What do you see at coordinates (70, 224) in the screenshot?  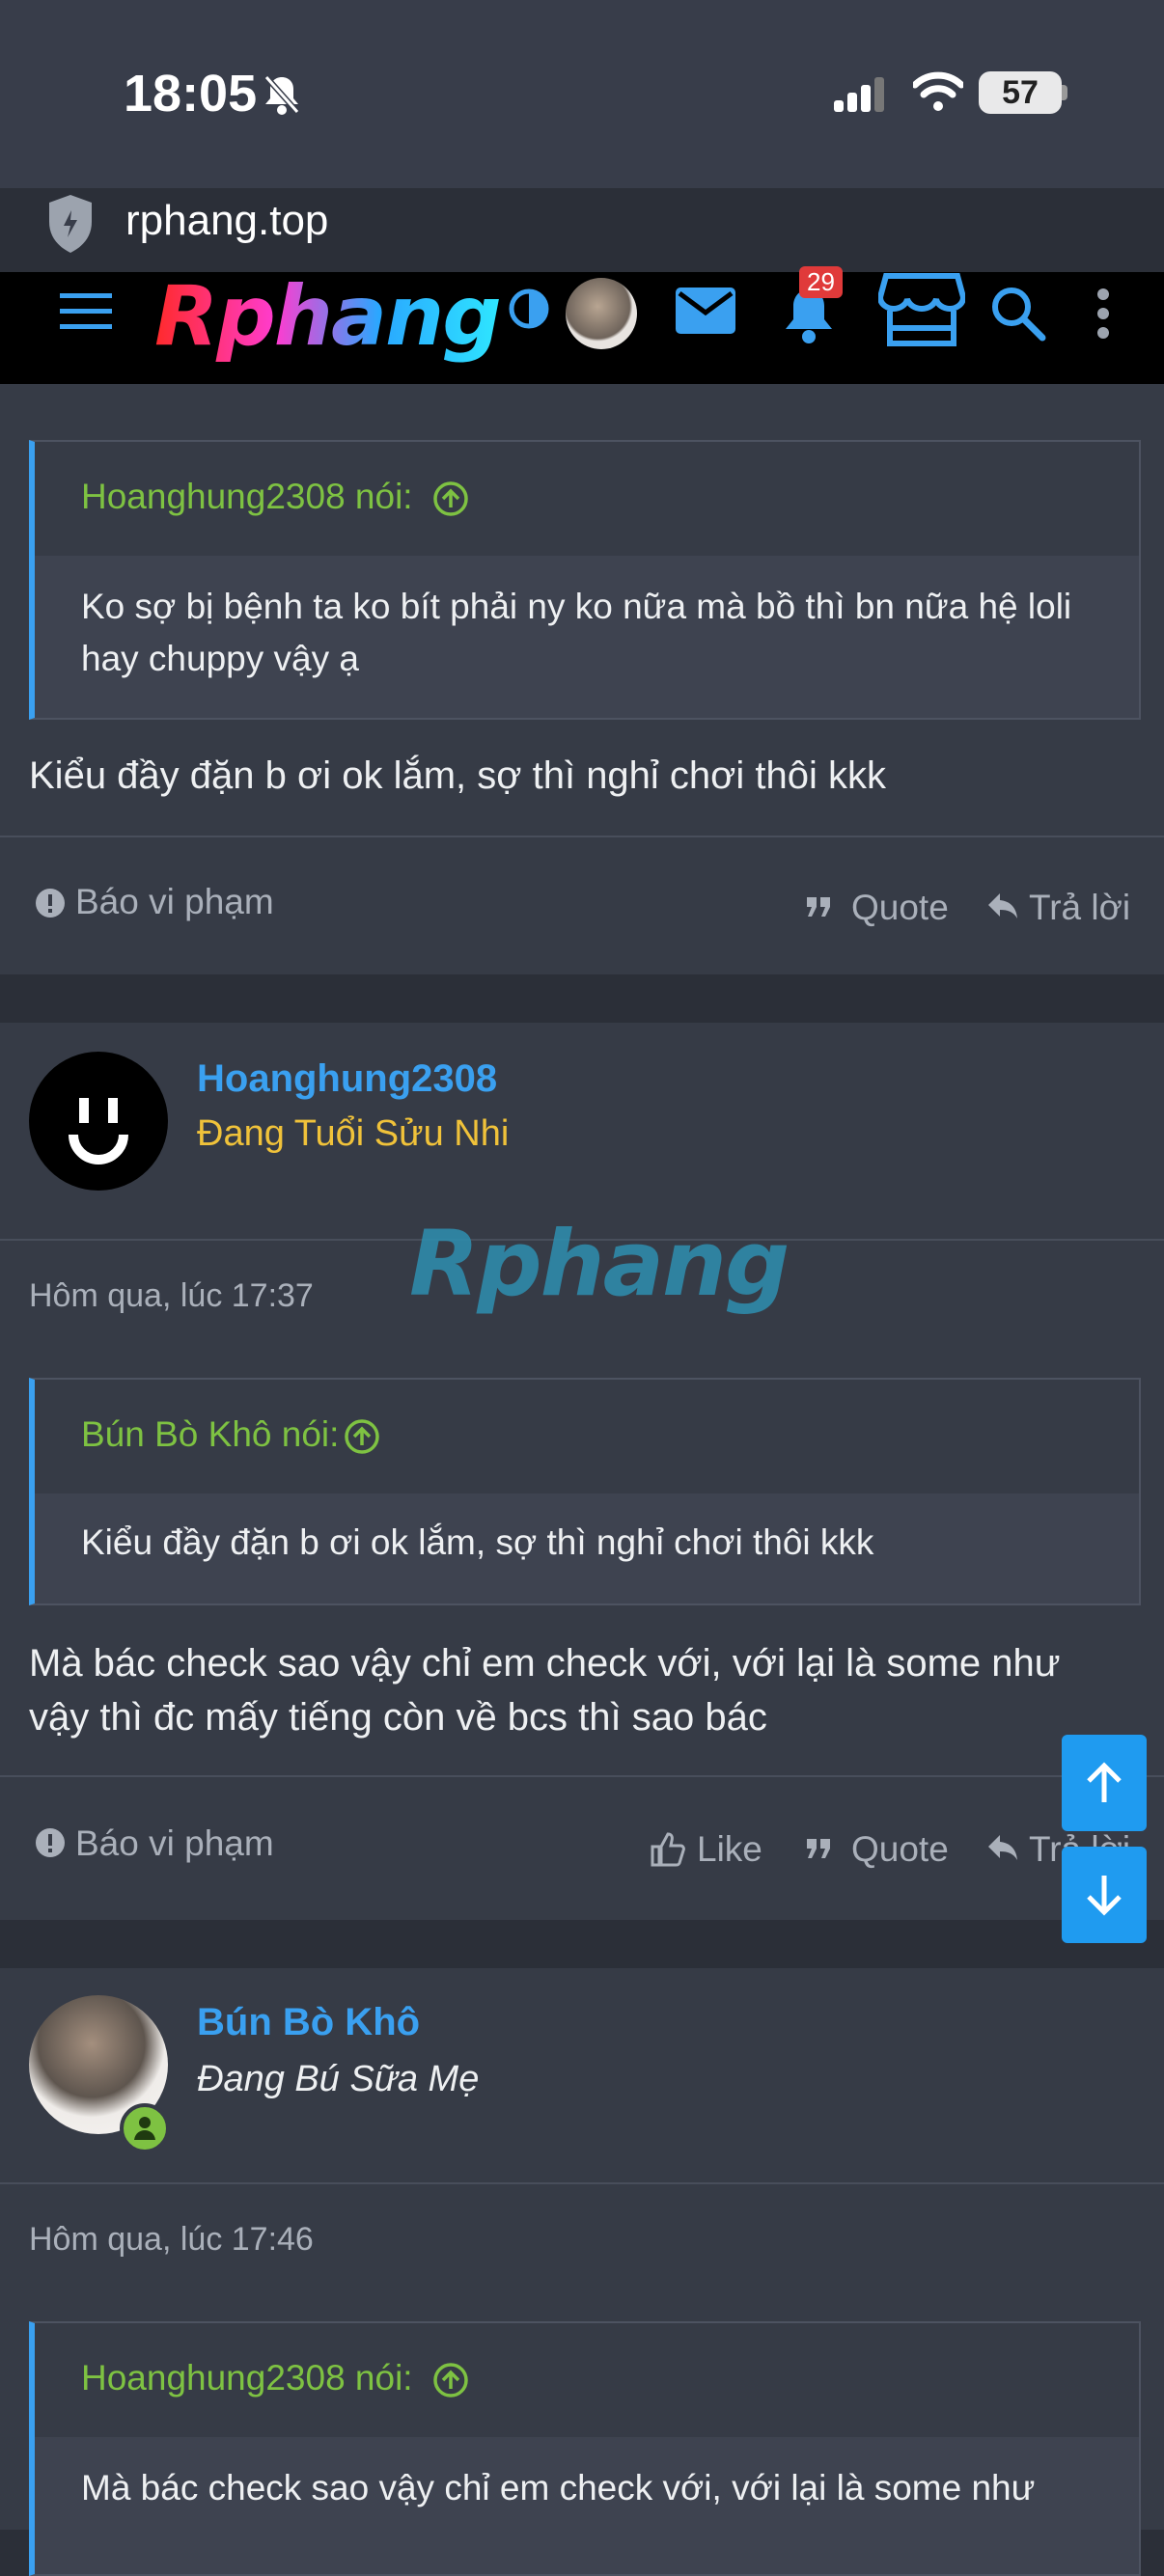 I see `shield-icon` at bounding box center [70, 224].